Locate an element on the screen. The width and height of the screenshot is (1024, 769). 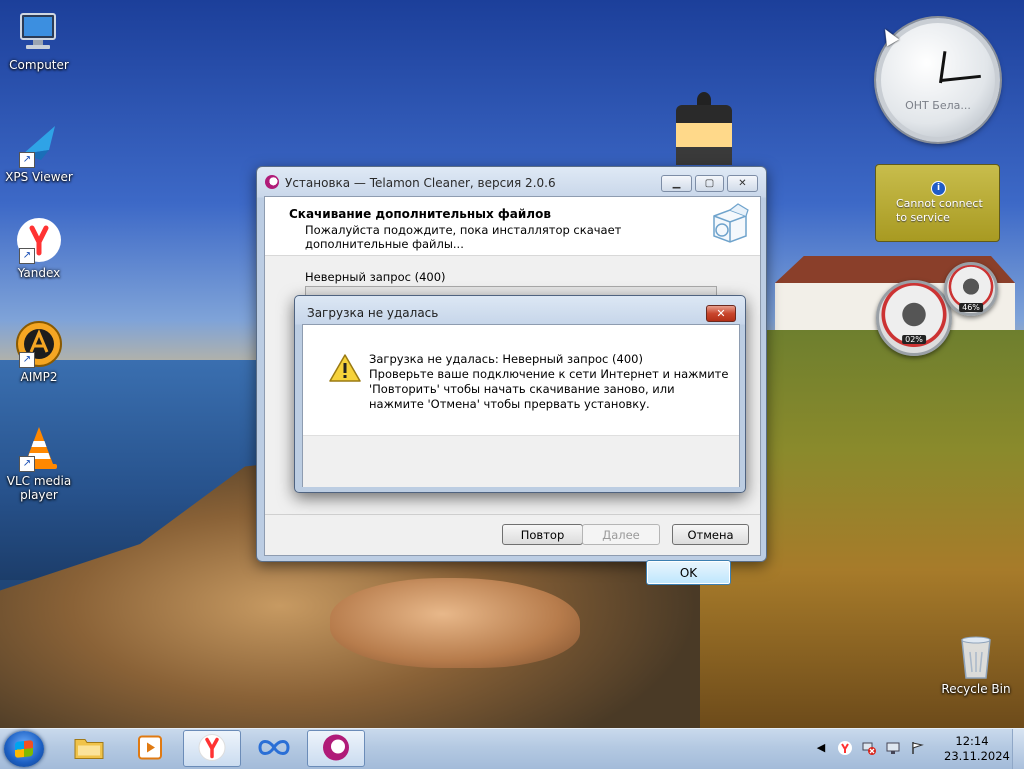
show-hidden-icons: ◀ is located at coordinates (821, 748).